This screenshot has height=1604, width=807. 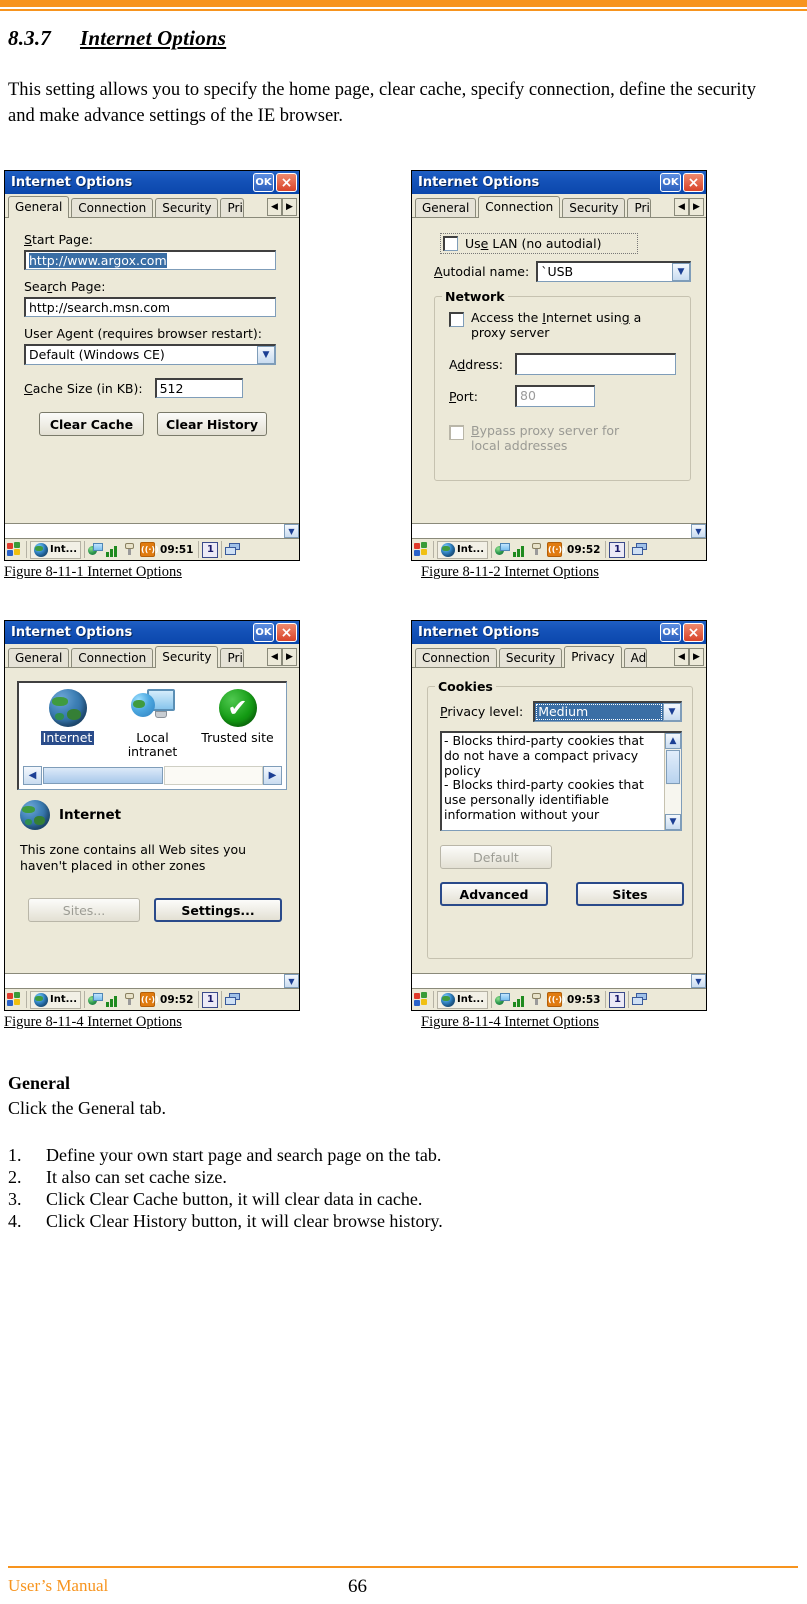 What do you see at coordinates (263, 632) in the screenshot?
I see `ok-button: OK` at bounding box center [263, 632].